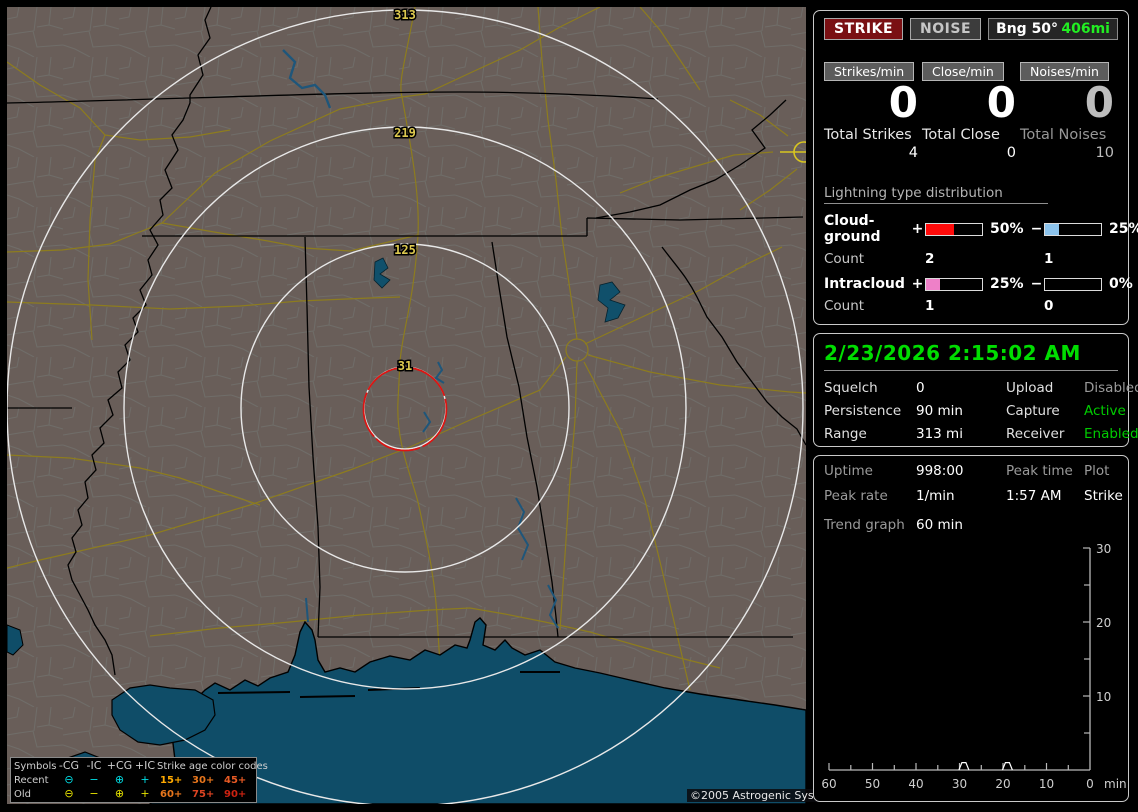 Image resolution: width=1138 pixels, height=812 pixels. I want to click on x-axis-unit: min, so click(1115, 784).